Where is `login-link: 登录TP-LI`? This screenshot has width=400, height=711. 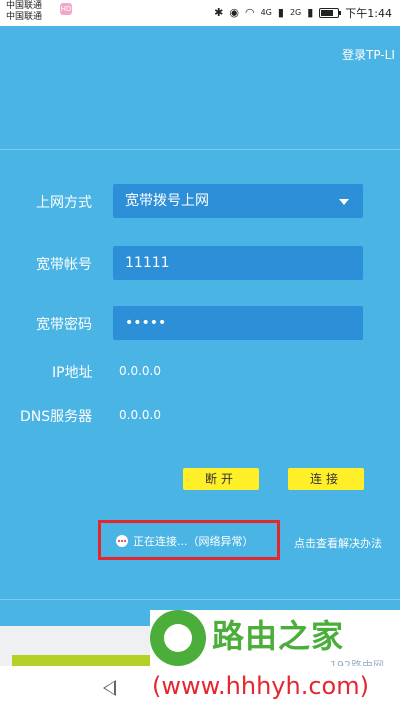 login-link: 登录TP-LI is located at coordinates (368, 54).